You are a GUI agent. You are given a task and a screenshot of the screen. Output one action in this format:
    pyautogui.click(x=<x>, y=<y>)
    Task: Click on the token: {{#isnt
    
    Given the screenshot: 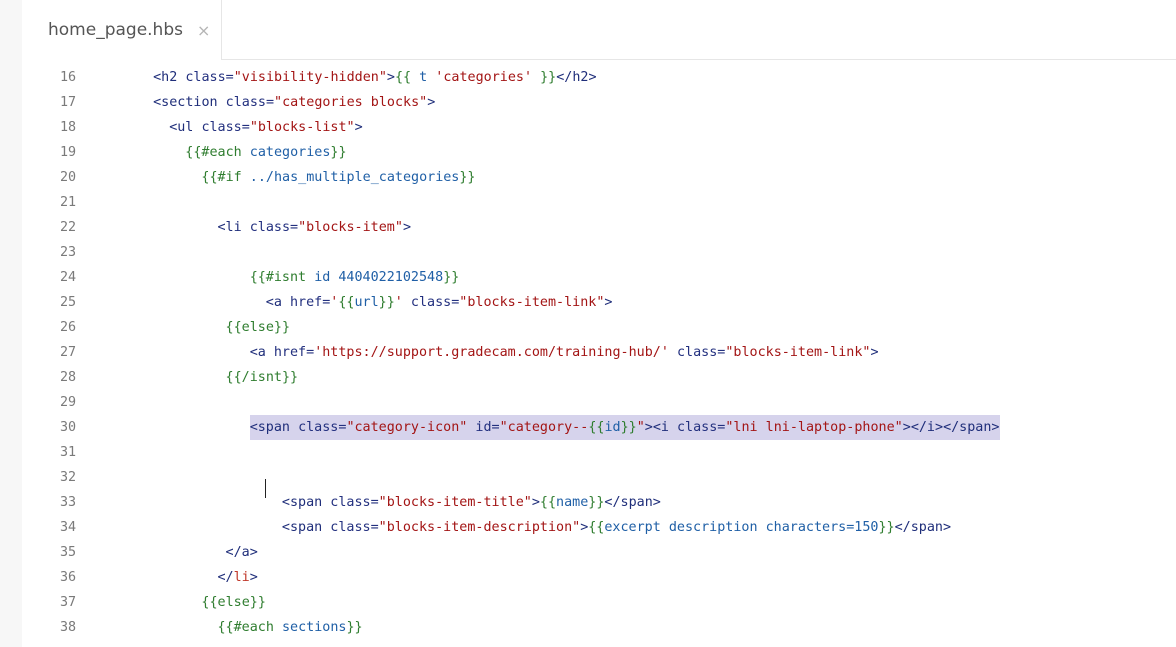 What is the action you would take?
    pyautogui.click(x=282, y=277)
    